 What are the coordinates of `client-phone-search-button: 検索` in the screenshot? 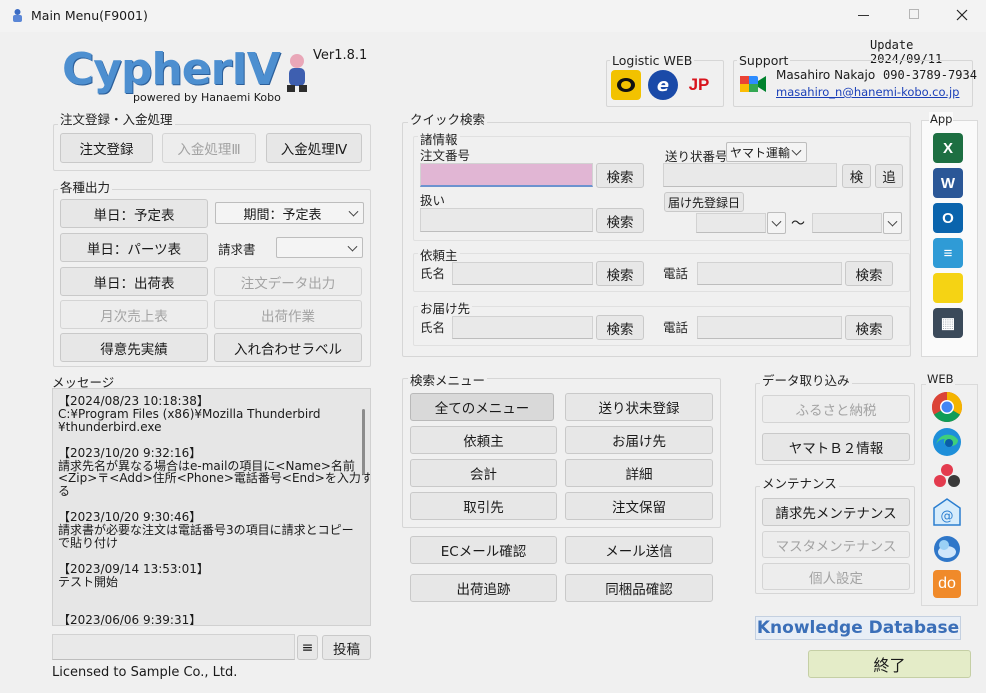 It's located at (869, 273).